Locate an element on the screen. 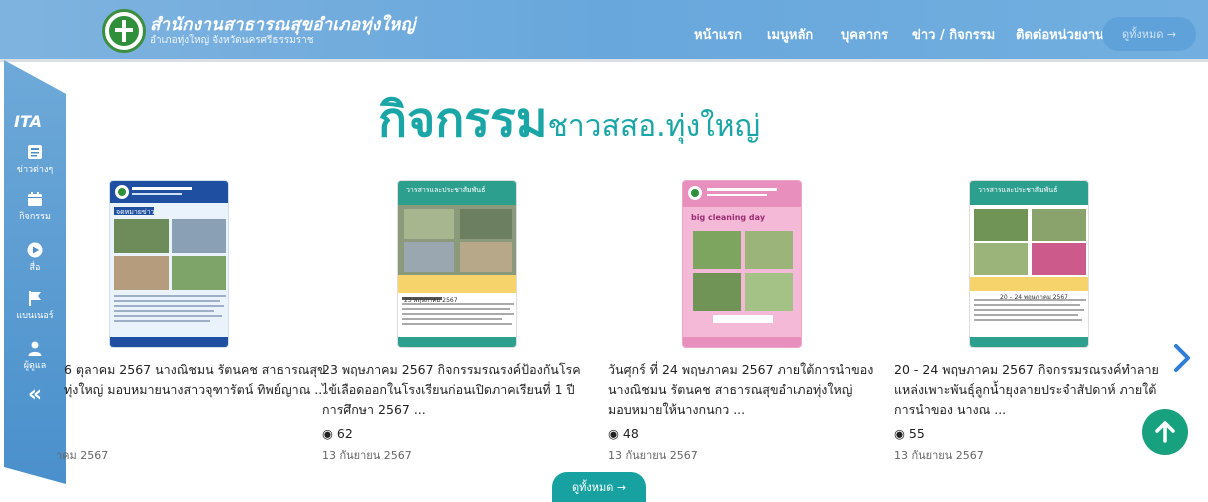 Image resolution: width=1208 pixels, height=502 pixels. scroll-to-top-button is located at coordinates (1165, 432).